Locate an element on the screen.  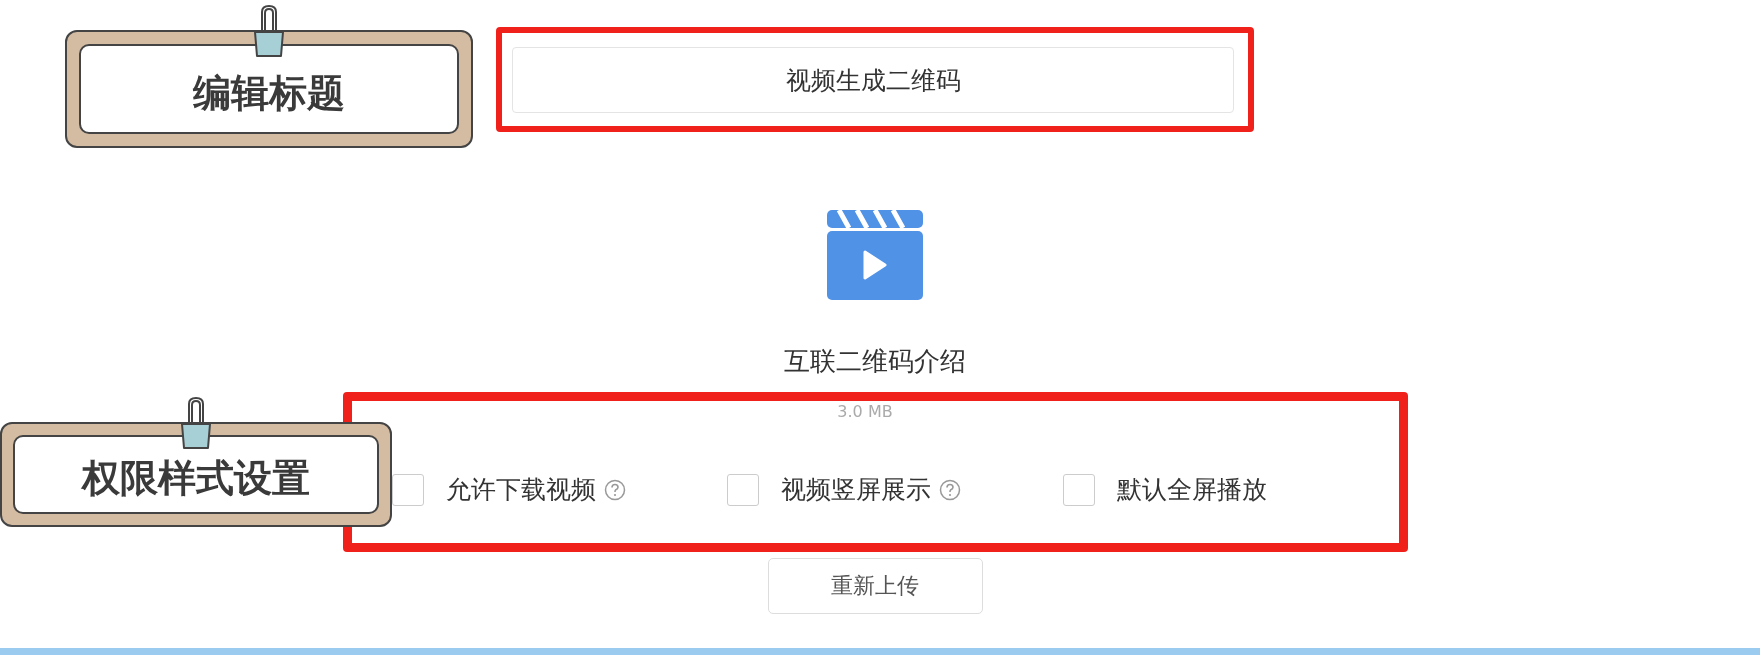
label-tag-text: 权限样式设置 is located at coordinates (196, 474).